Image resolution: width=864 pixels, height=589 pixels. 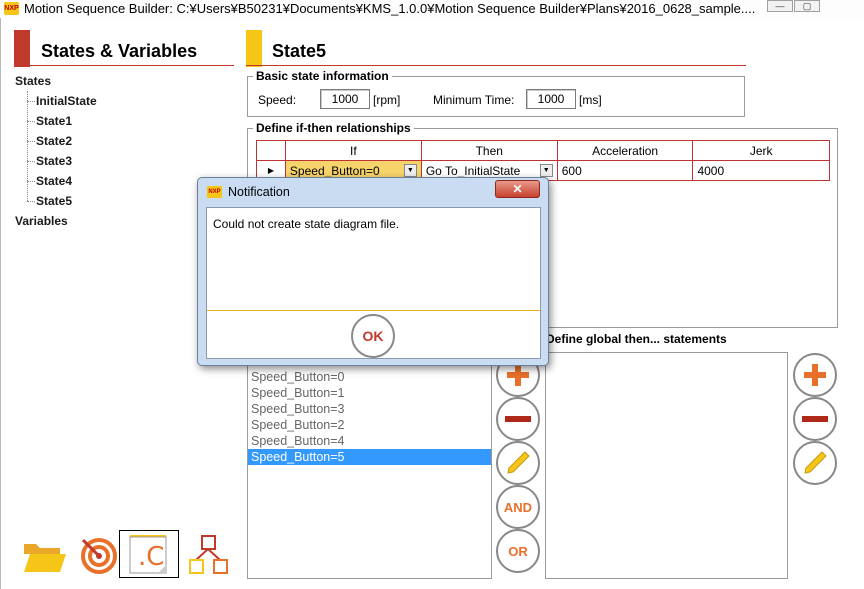 What do you see at coordinates (625, 150) in the screenshot?
I see `column-header-acceleration: Acceleration` at bounding box center [625, 150].